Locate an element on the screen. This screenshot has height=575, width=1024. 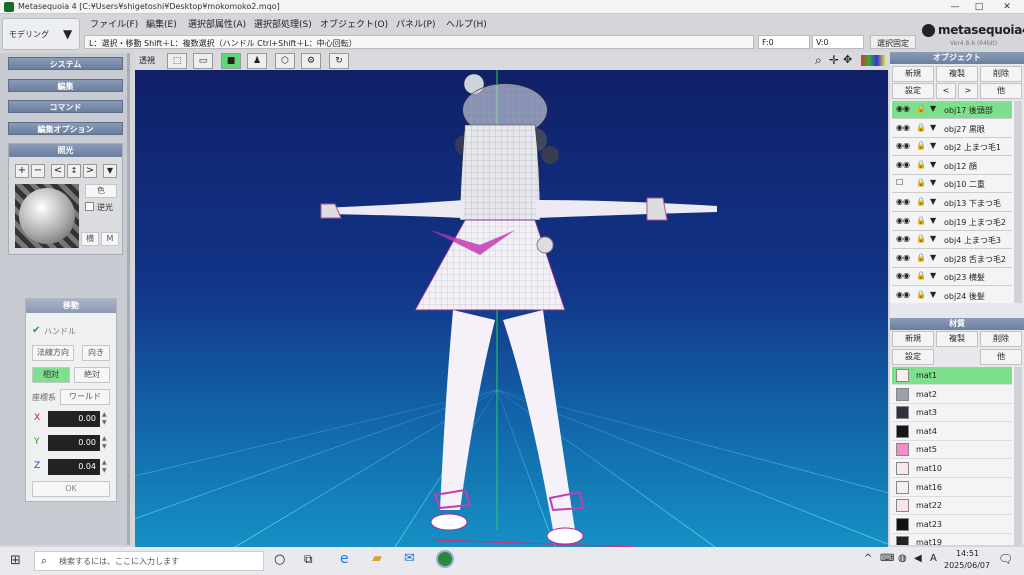
explorer-icon: ▰ is located at coordinates (377, 558).